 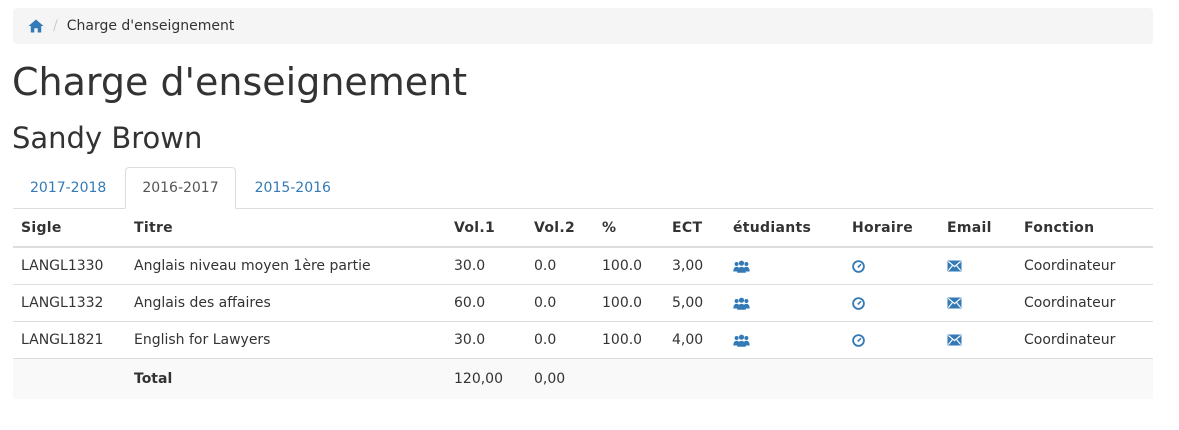 What do you see at coordinates (694, 265) in the screenshot?
I see `cell-ect: 3,00` at bounding box center [694, 265].